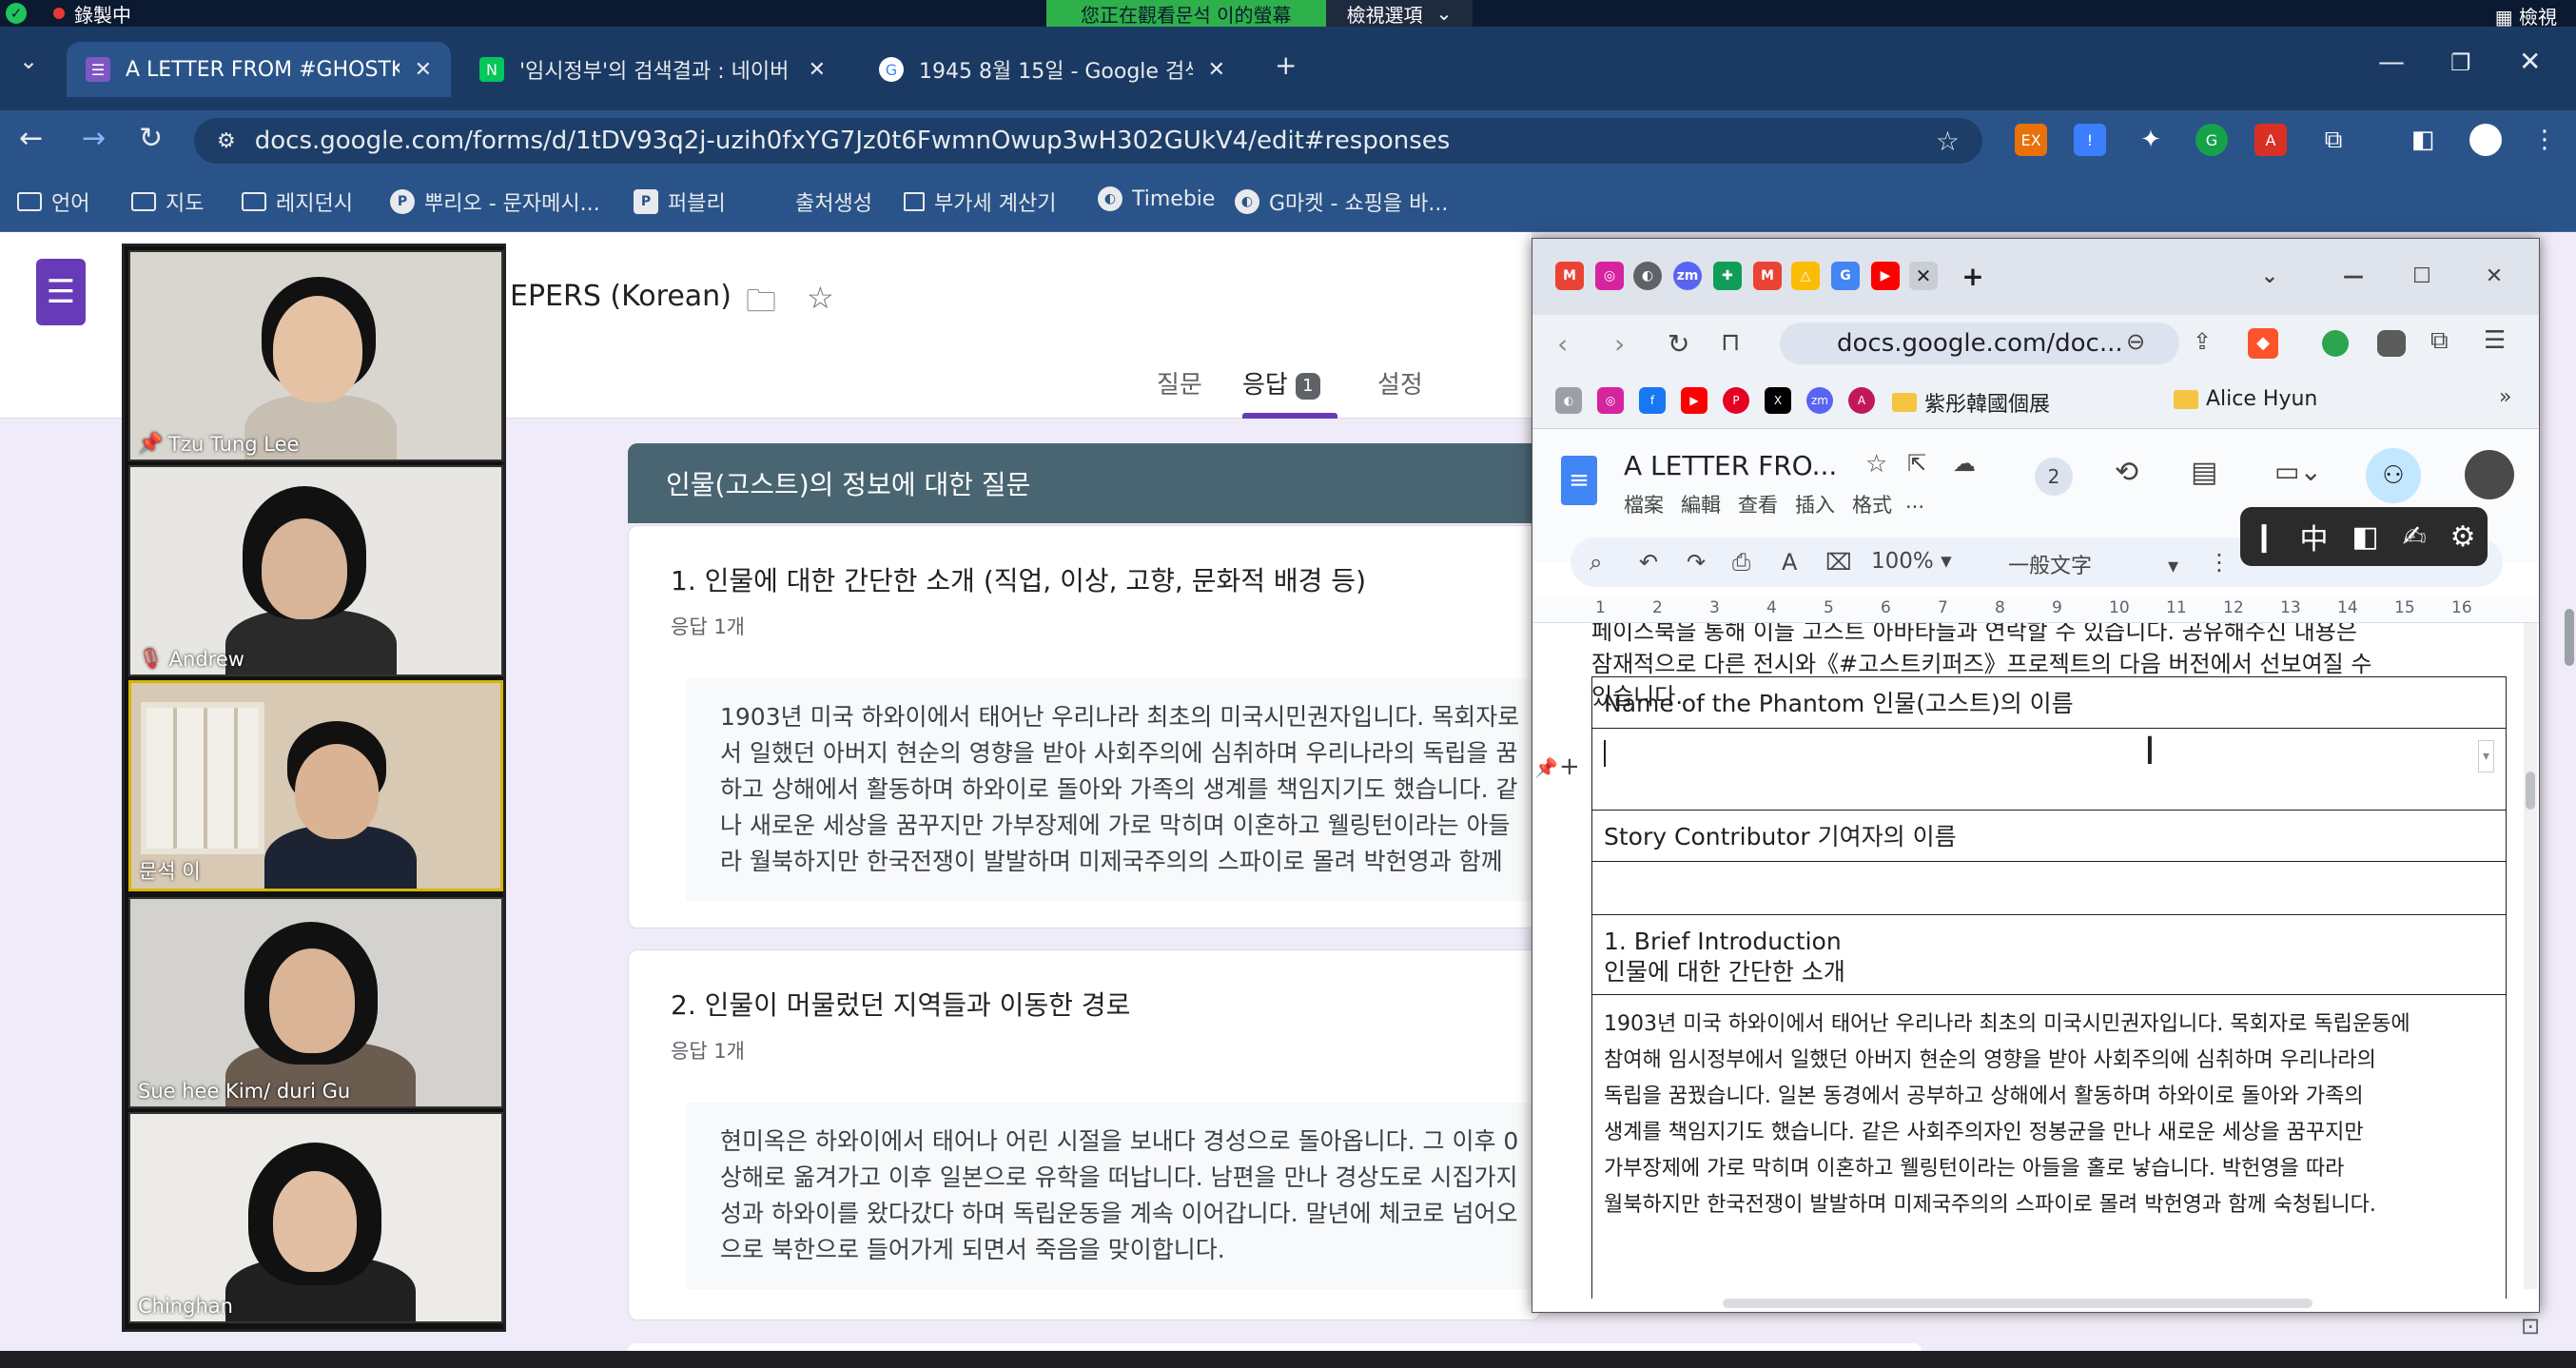 The image size is (2576, 1368). I want to click on site-settings-icon: ⚙, so click(227, 141).